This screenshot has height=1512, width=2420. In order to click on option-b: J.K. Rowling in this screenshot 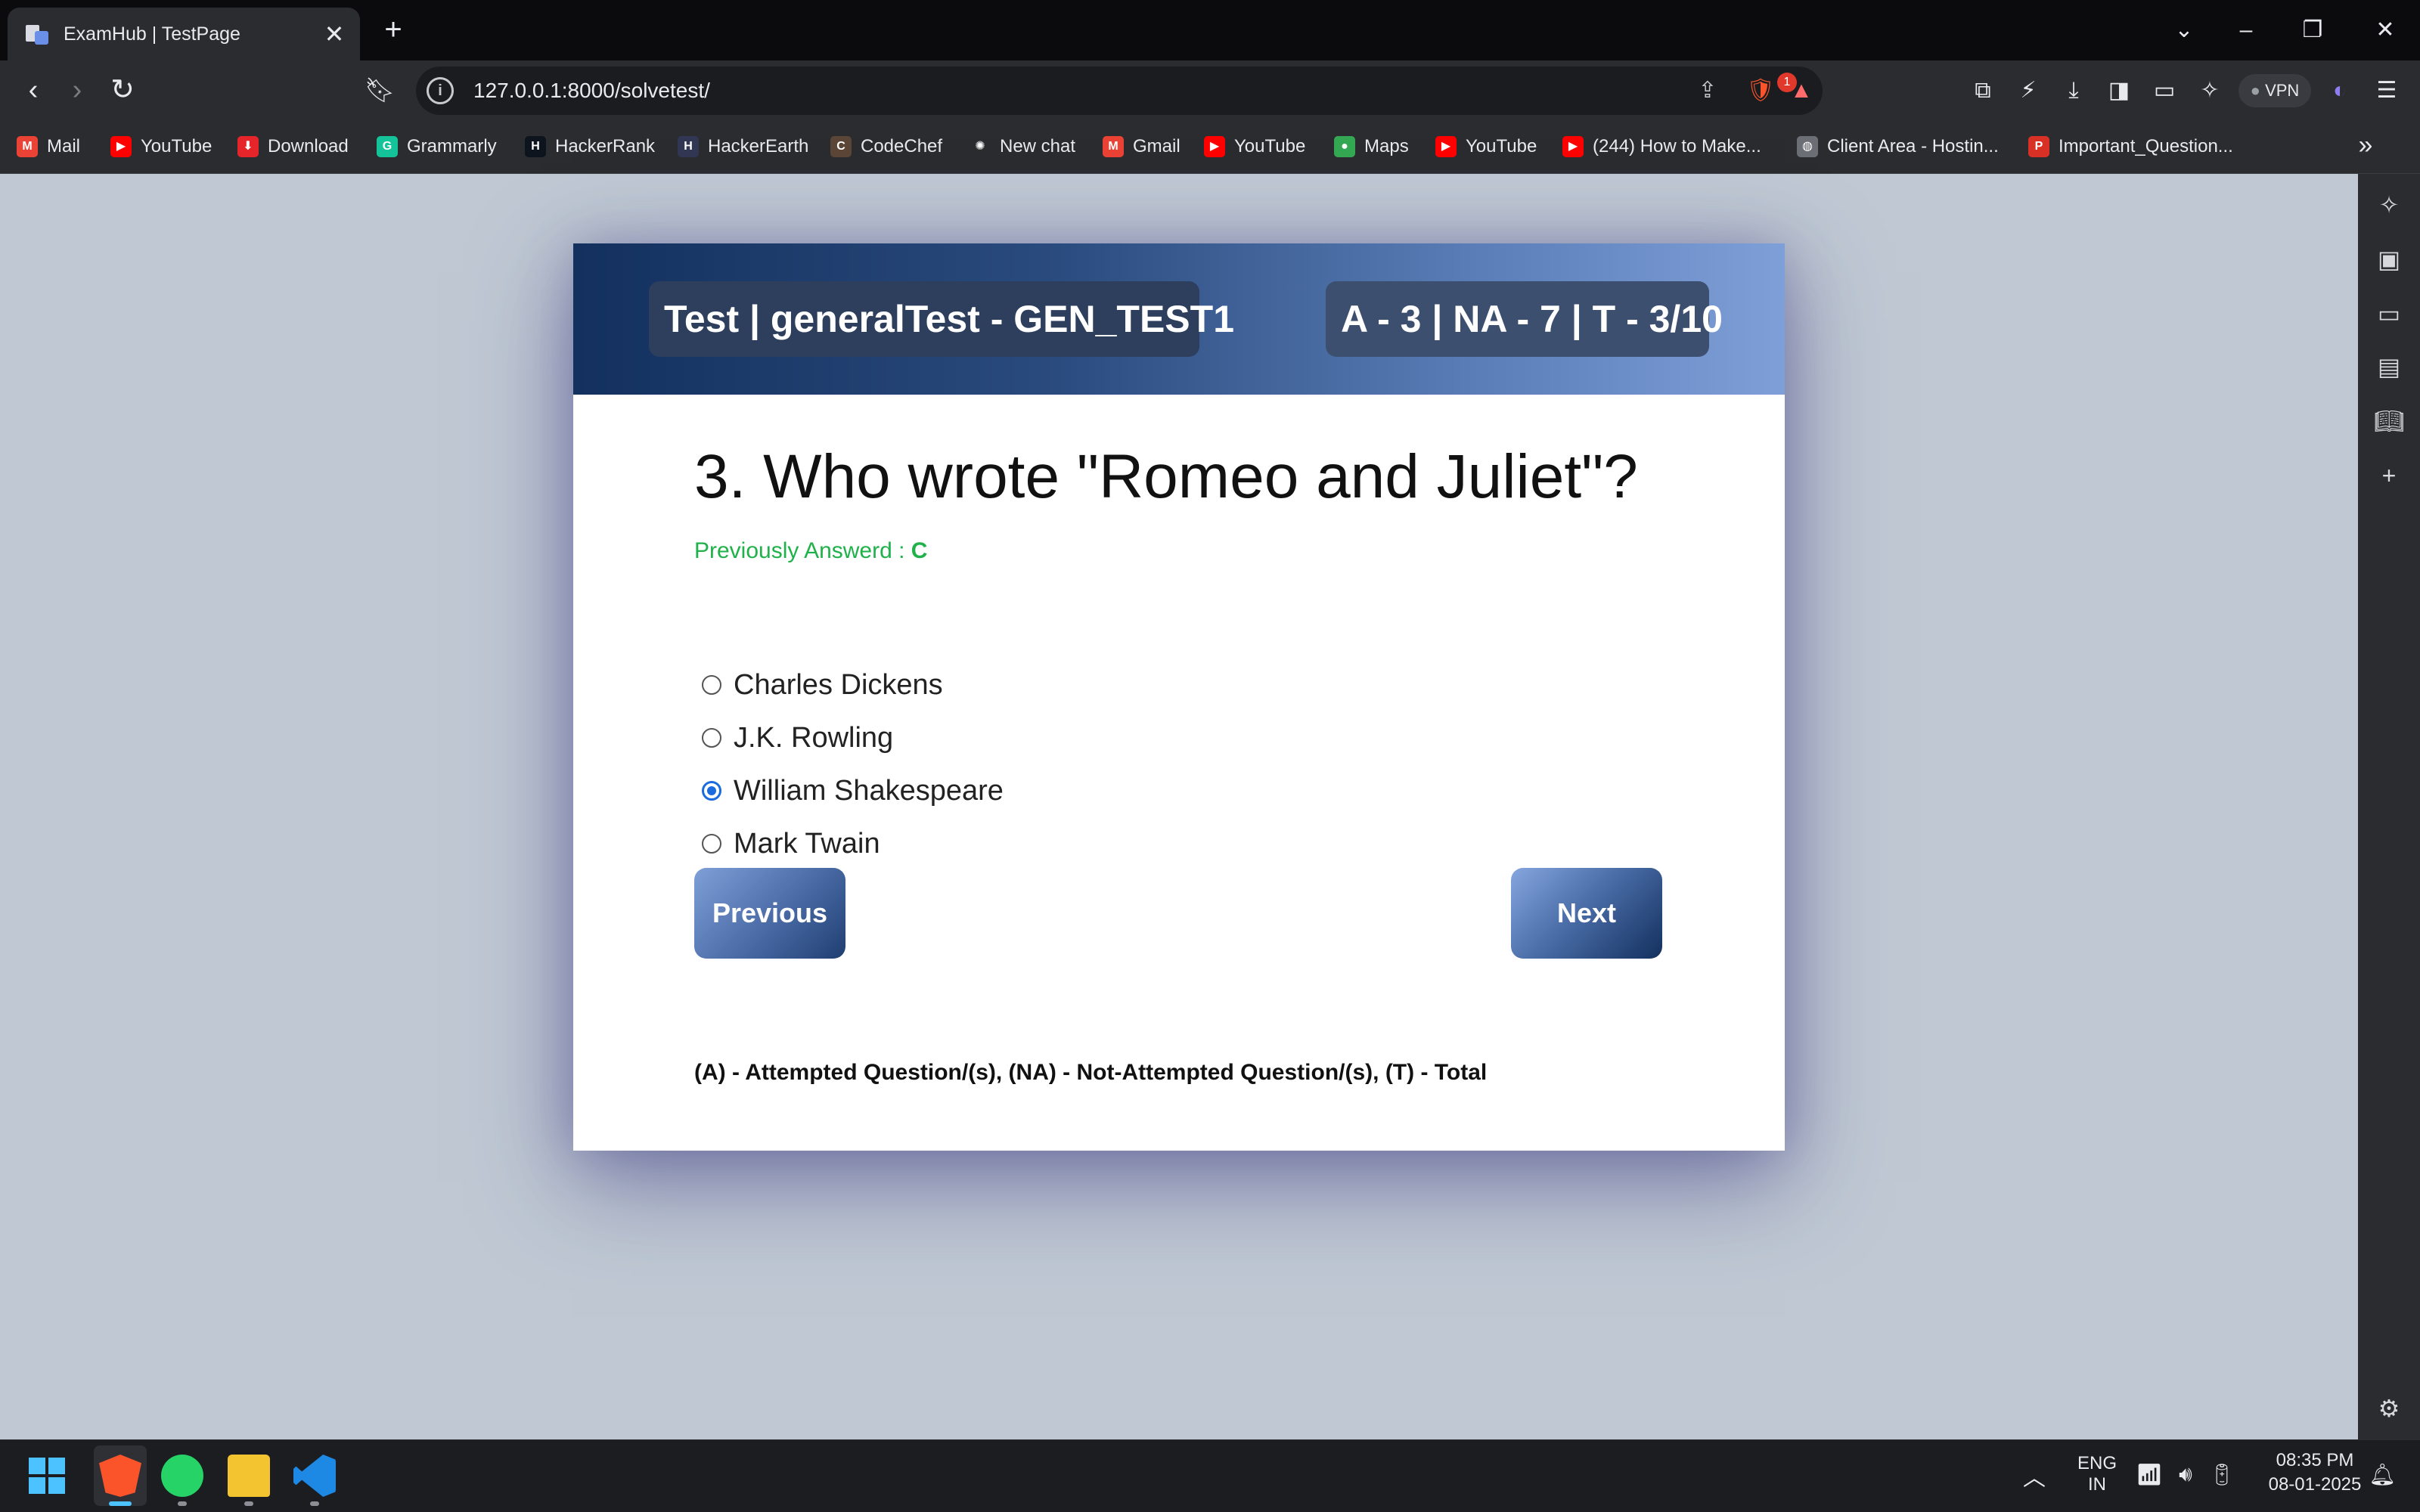, I will do `click(797, 738)`.